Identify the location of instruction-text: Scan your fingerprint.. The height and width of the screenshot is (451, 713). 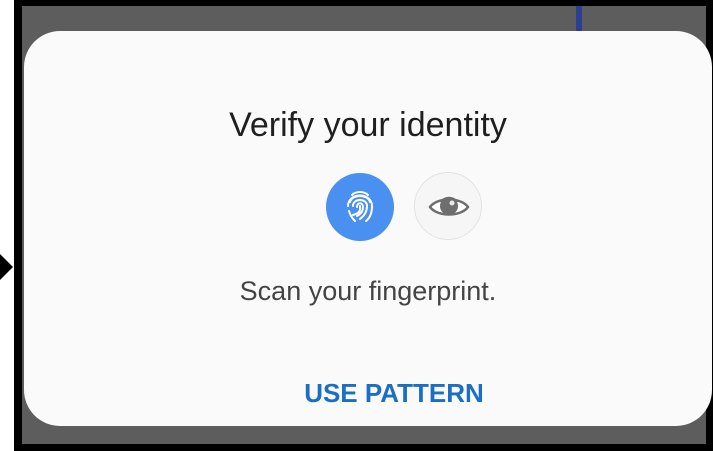
(368, 291).